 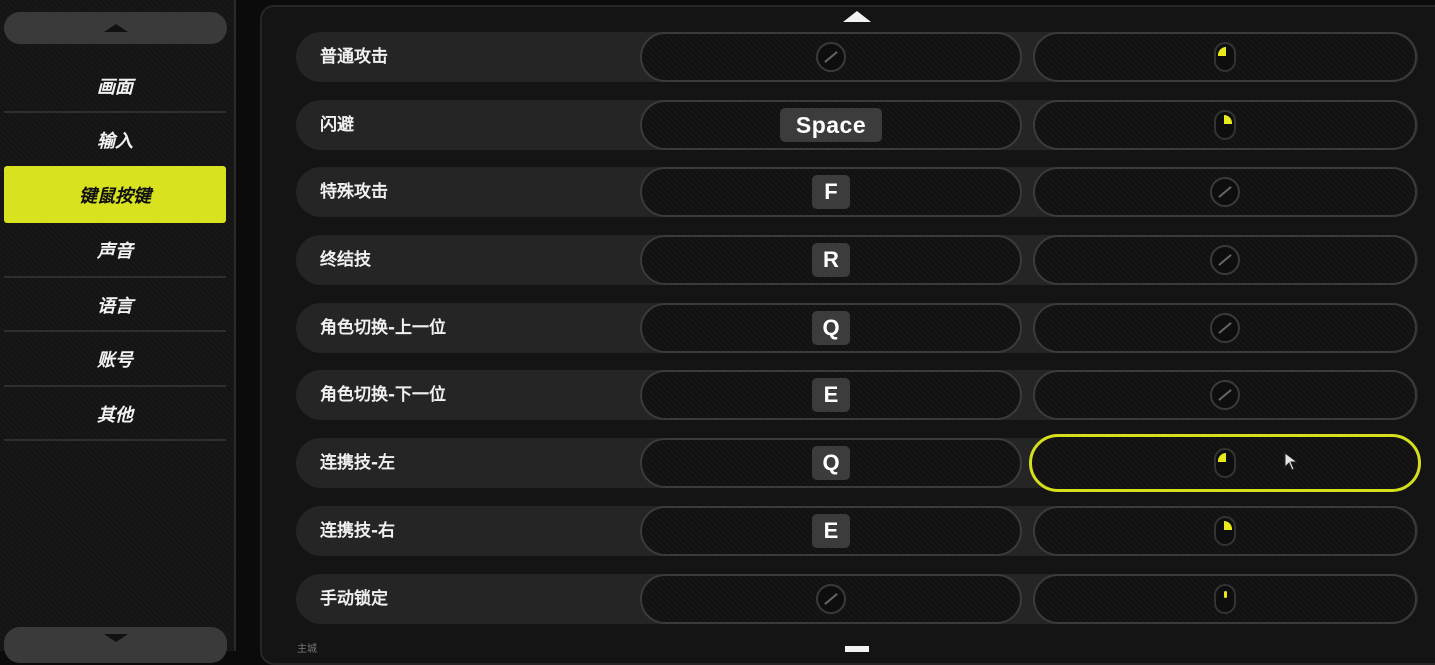 I want to click on scroll-down-icon, so click(x=857, y=649).